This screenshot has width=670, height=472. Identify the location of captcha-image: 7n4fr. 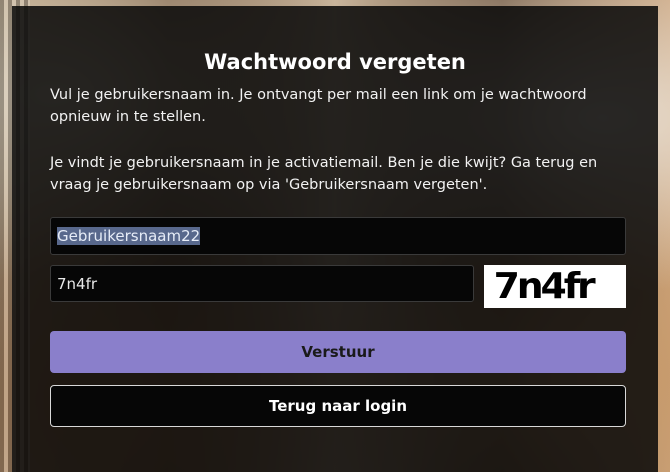
(555, 286).